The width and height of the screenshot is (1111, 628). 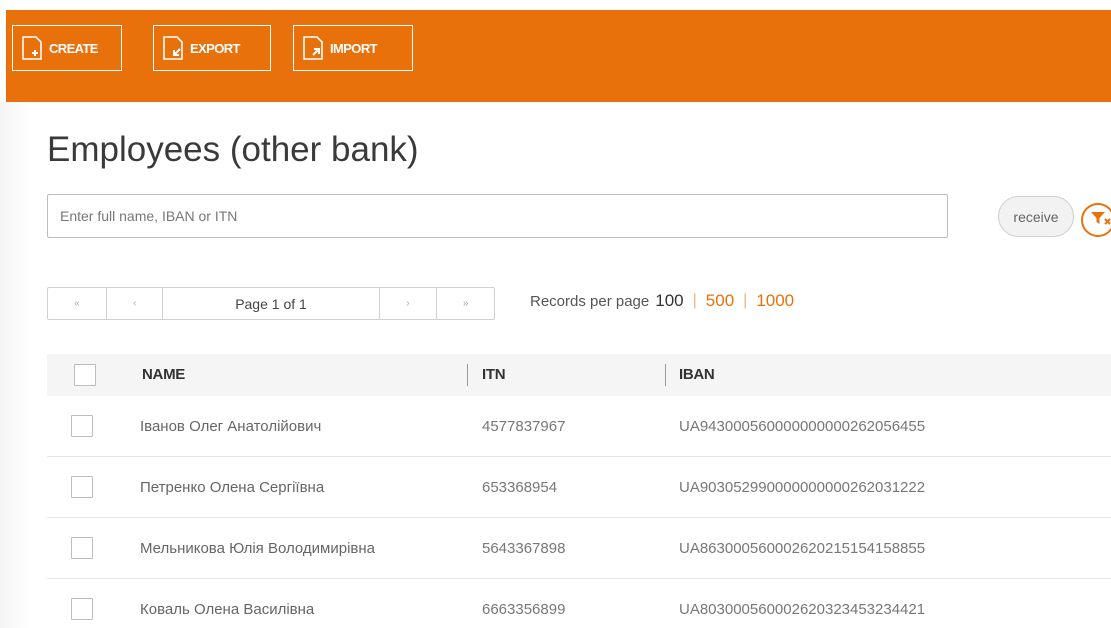 What do you see at coordinates (494, 374) in the screenshot?
I see `column-header-itn: ITN` at bounding box center [494, 374].